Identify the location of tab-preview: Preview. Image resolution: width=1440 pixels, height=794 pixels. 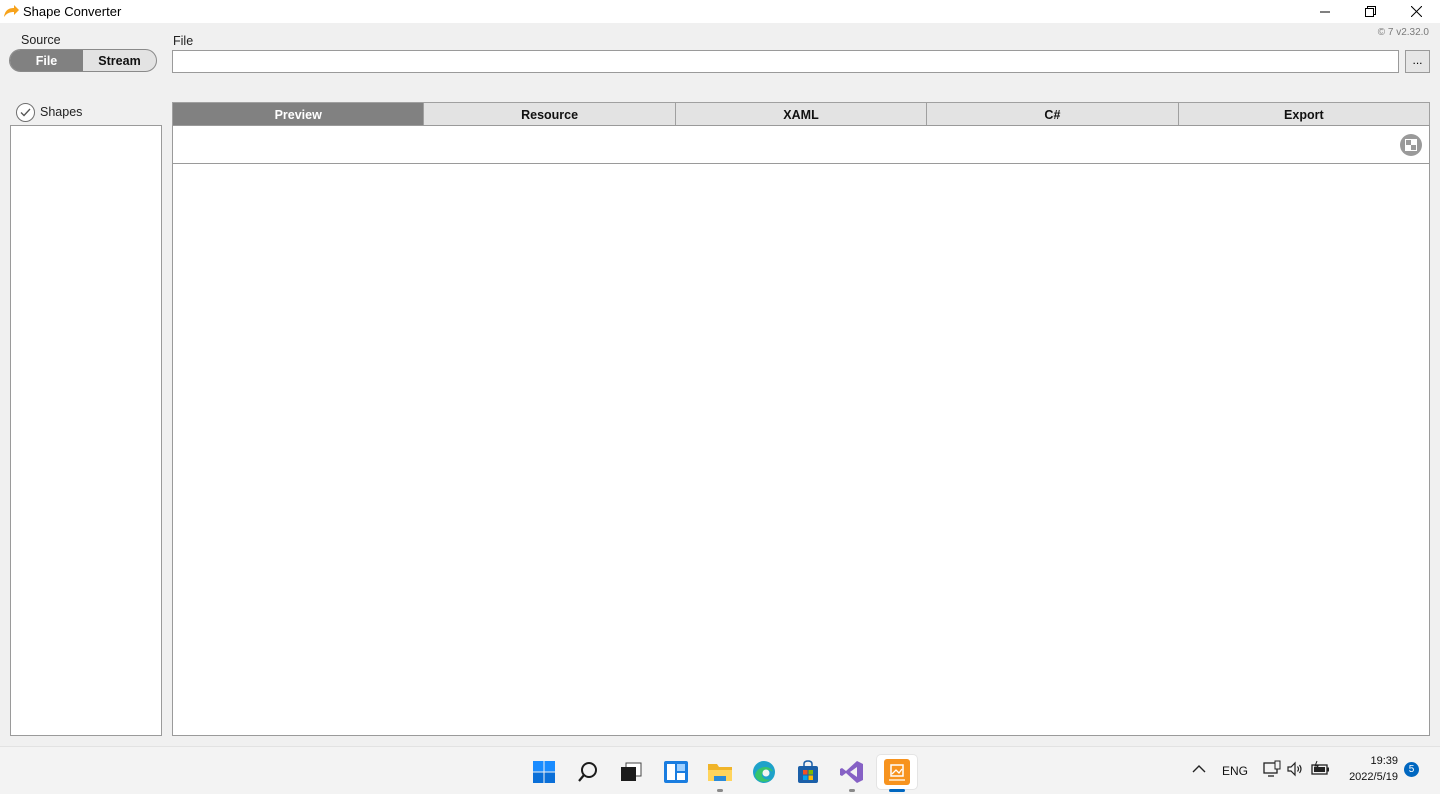
(299, 114).